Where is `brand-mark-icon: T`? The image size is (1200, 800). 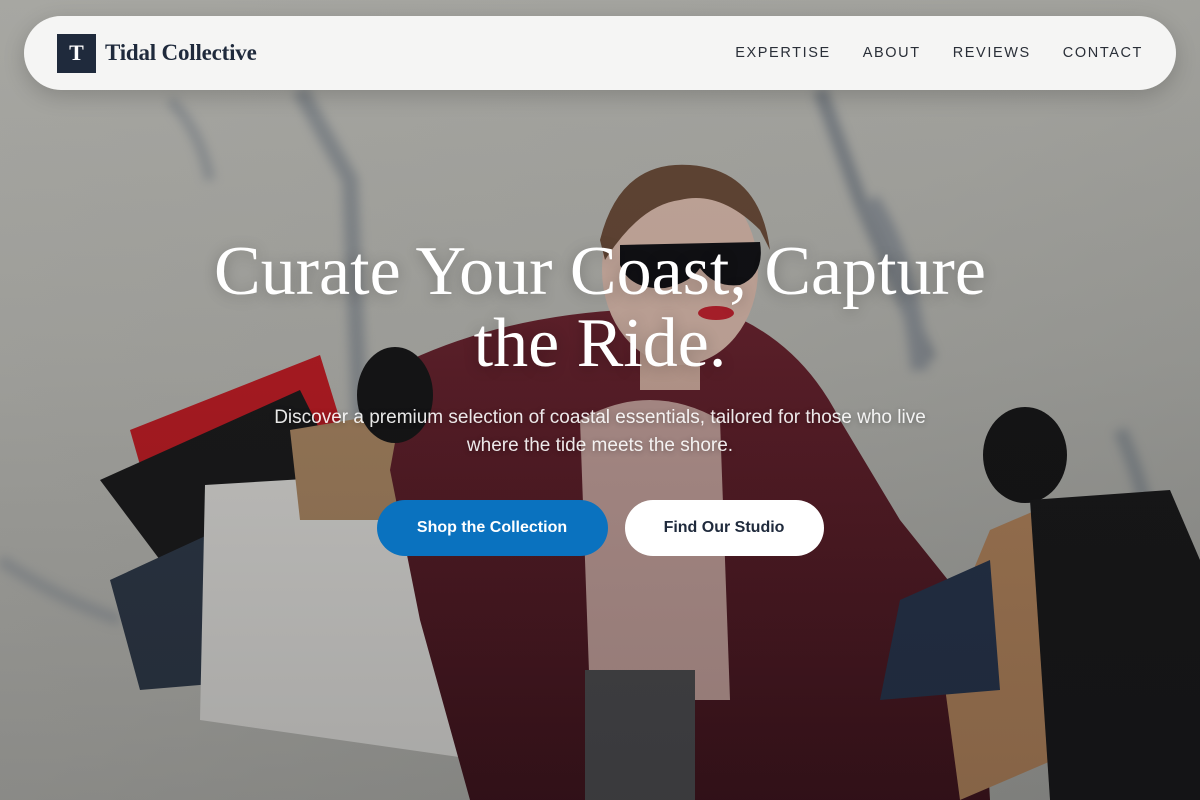 brand-mark-icon: T is located at coordinates (76, 53).